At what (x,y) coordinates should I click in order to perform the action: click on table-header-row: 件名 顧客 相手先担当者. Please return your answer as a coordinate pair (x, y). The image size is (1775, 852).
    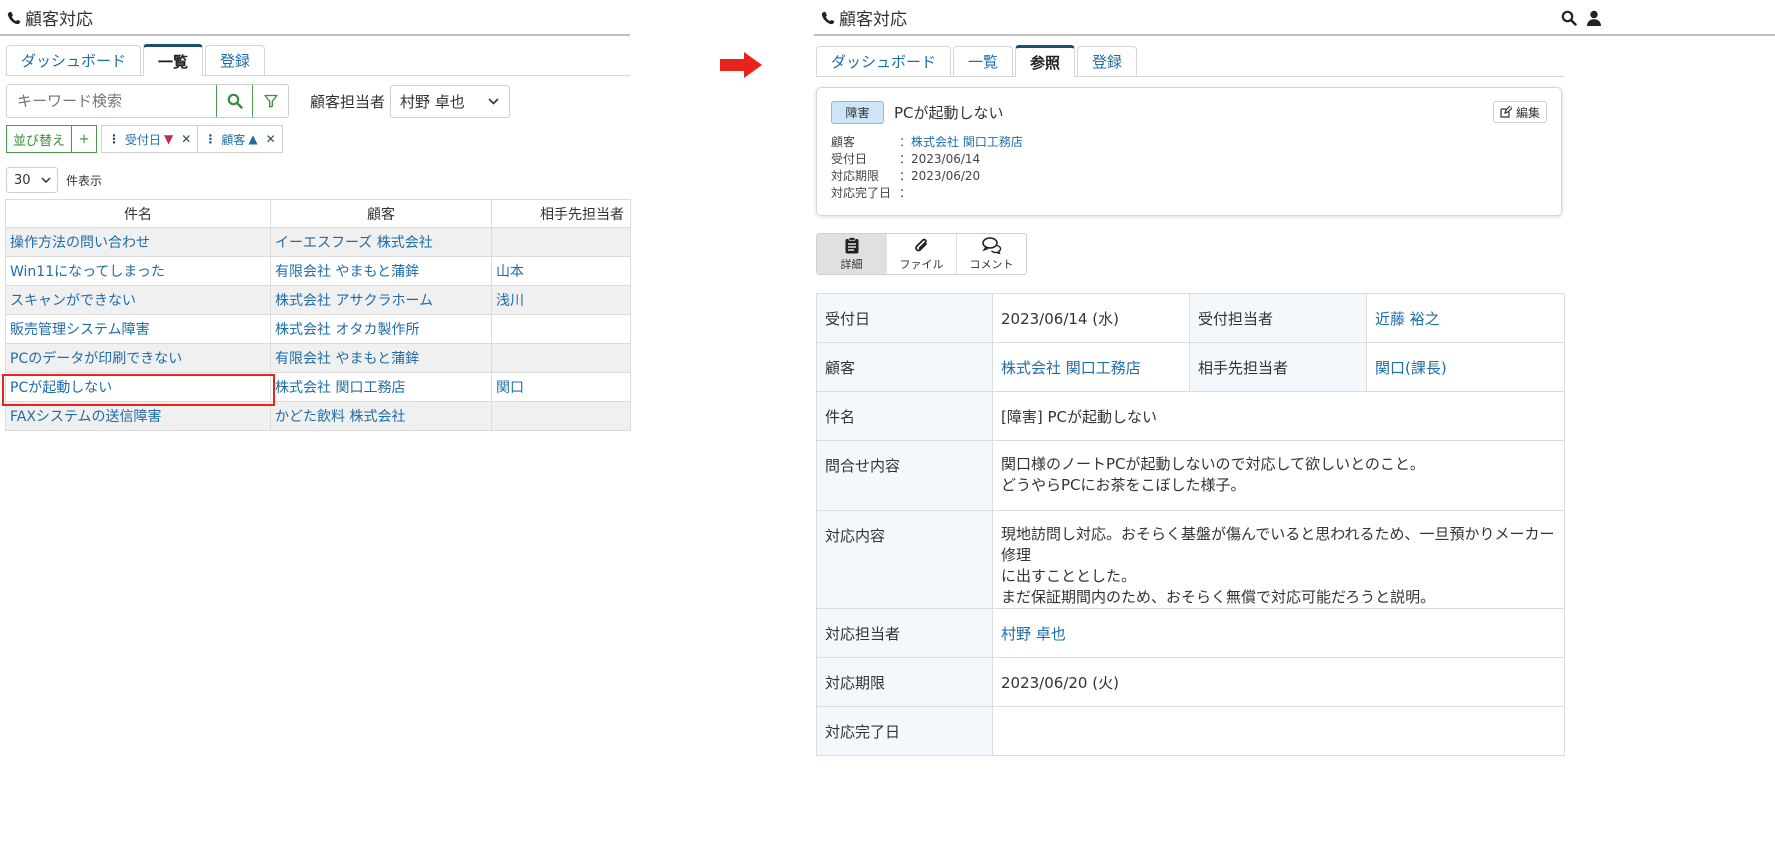
    Looking at the image, I should click on (318, 213).